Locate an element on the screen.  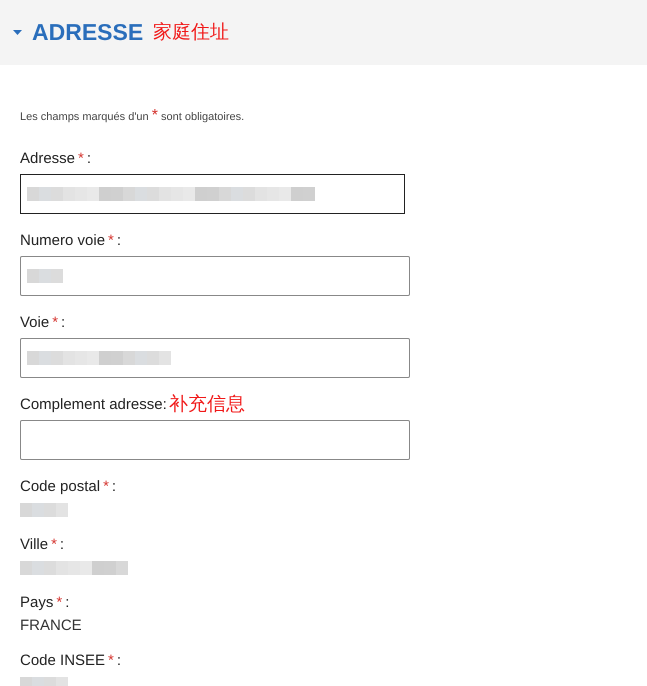
field-label: Ville * : is located at coordinates (42, 545).